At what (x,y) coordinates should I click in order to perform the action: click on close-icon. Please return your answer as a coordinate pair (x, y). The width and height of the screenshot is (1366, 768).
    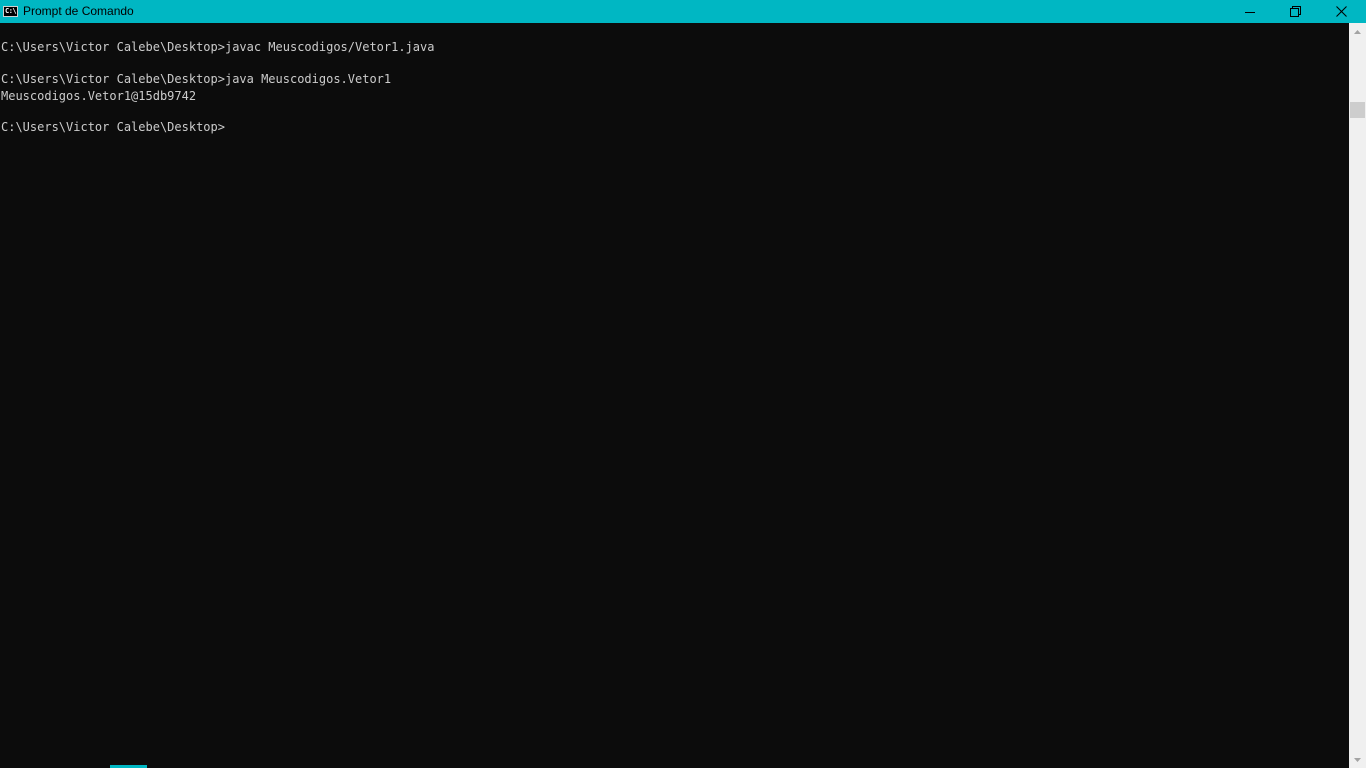
    Looking at the image, I should click on (1341, 11).